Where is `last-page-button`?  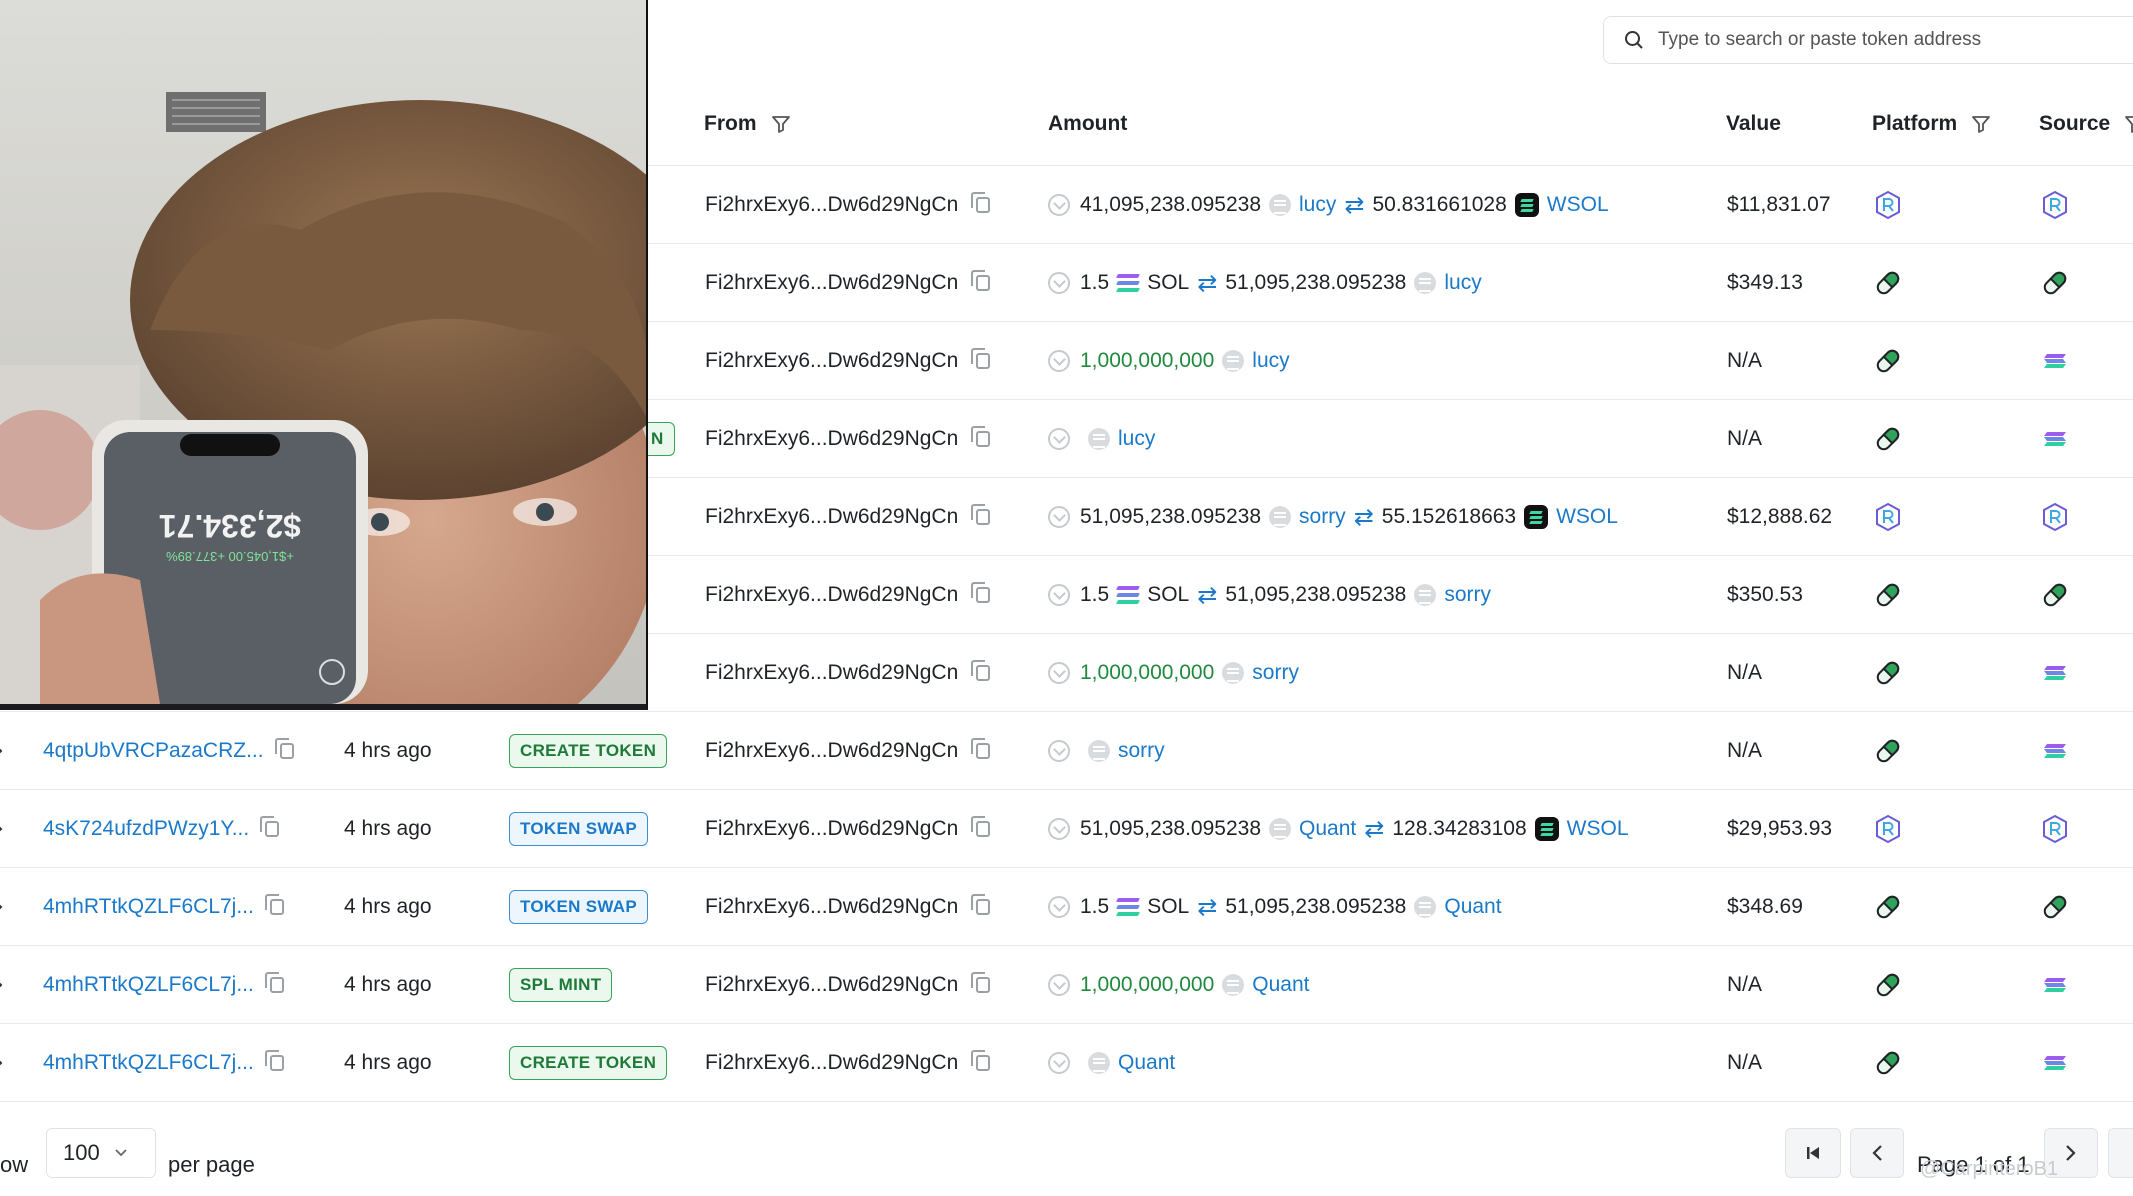
last-page-button is located at coordinates (2120, 1153).